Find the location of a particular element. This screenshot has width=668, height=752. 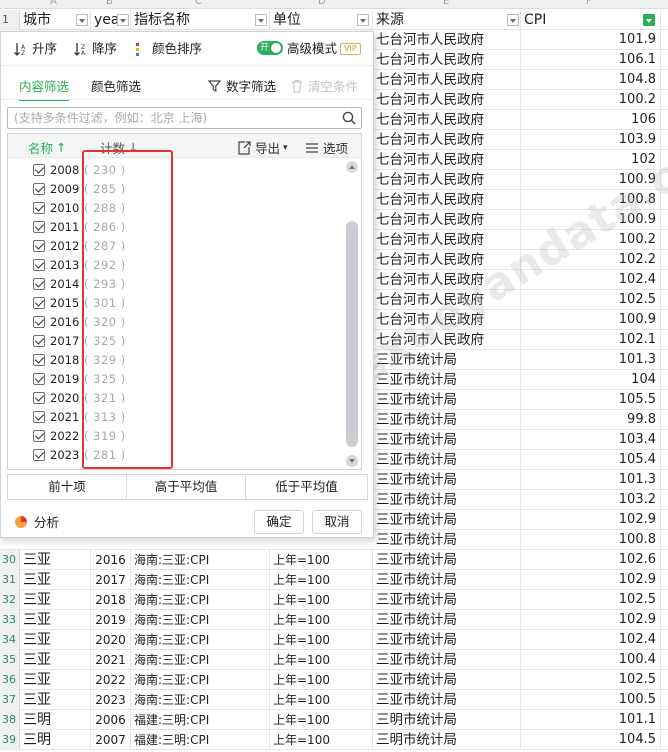

row-number: 37 is located at coordinates (10, 700).